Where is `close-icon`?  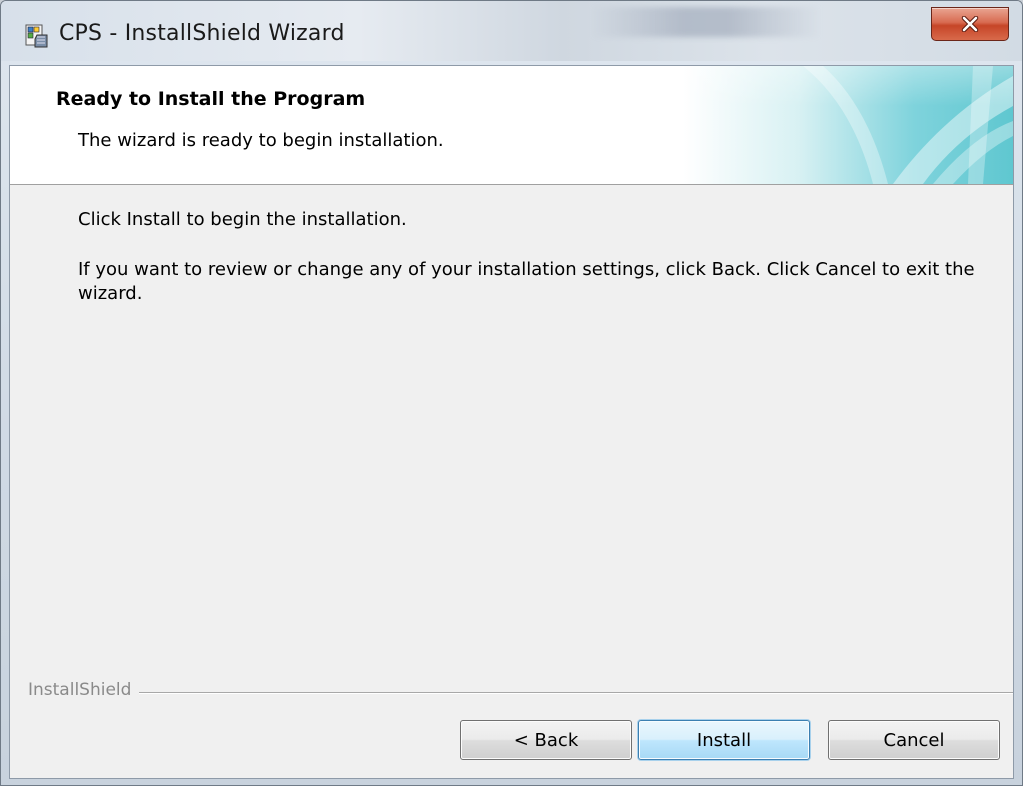 close-icon is located at coordinates (970, 24).